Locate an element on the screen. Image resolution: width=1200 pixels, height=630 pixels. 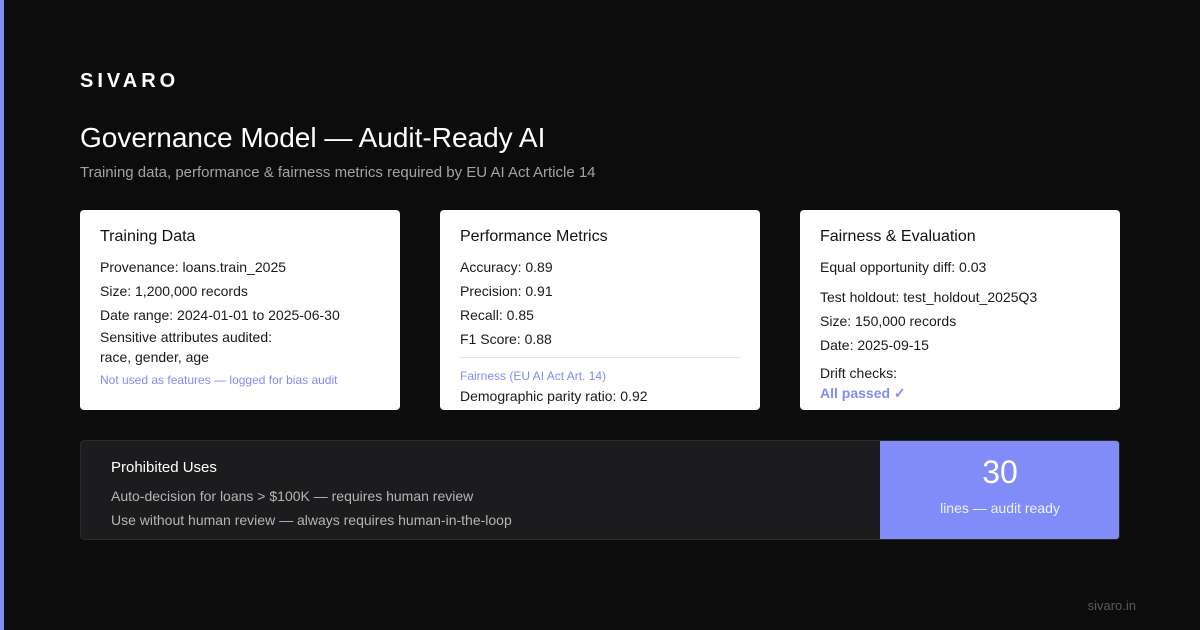
f1-score-line: F1 Score: 0.88 is located at coordinates (506, 339).